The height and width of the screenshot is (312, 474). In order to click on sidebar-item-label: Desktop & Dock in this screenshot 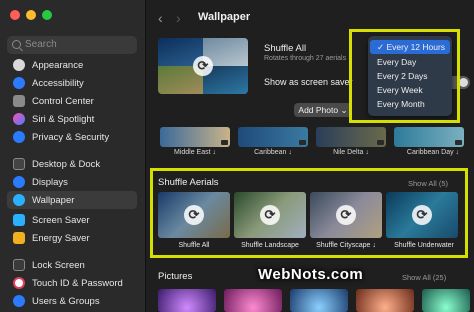, I will do `click(66, 164)`.